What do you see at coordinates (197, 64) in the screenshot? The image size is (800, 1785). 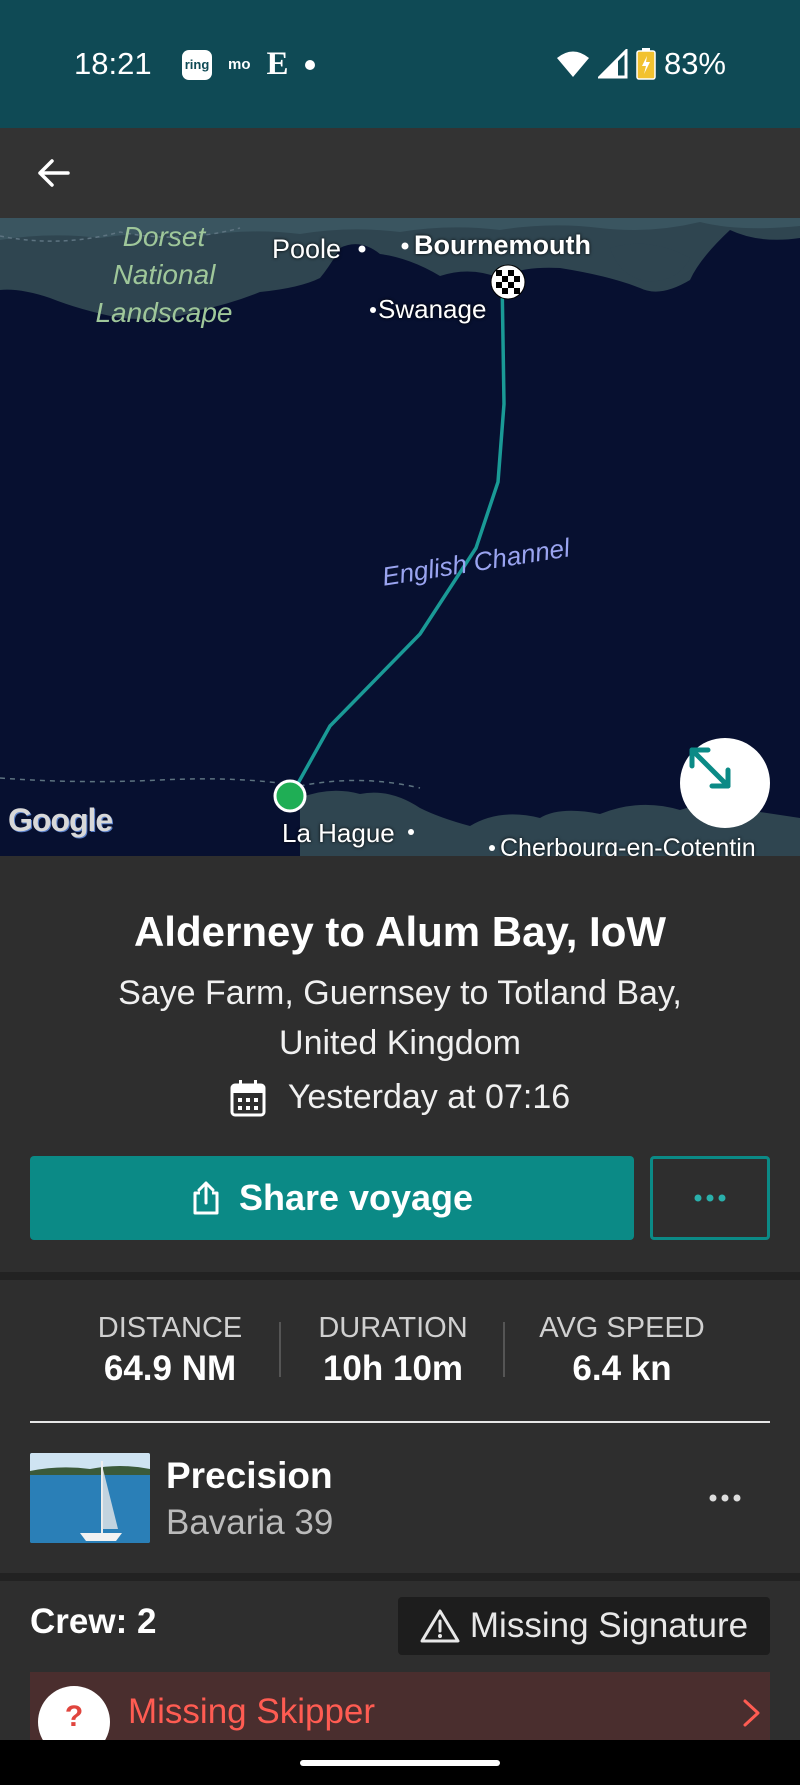 I see `ring-icon: ring` at bounding box center [197, 64].